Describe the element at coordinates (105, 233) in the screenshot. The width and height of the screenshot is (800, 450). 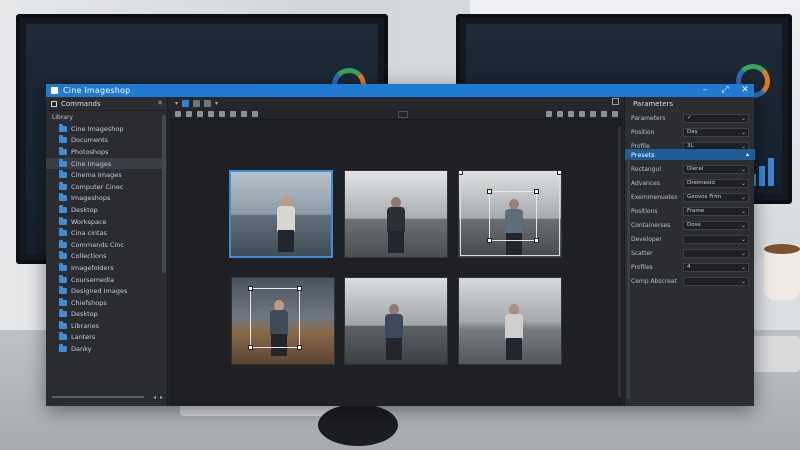
I see `folder-item: Cina cintas` at that location.